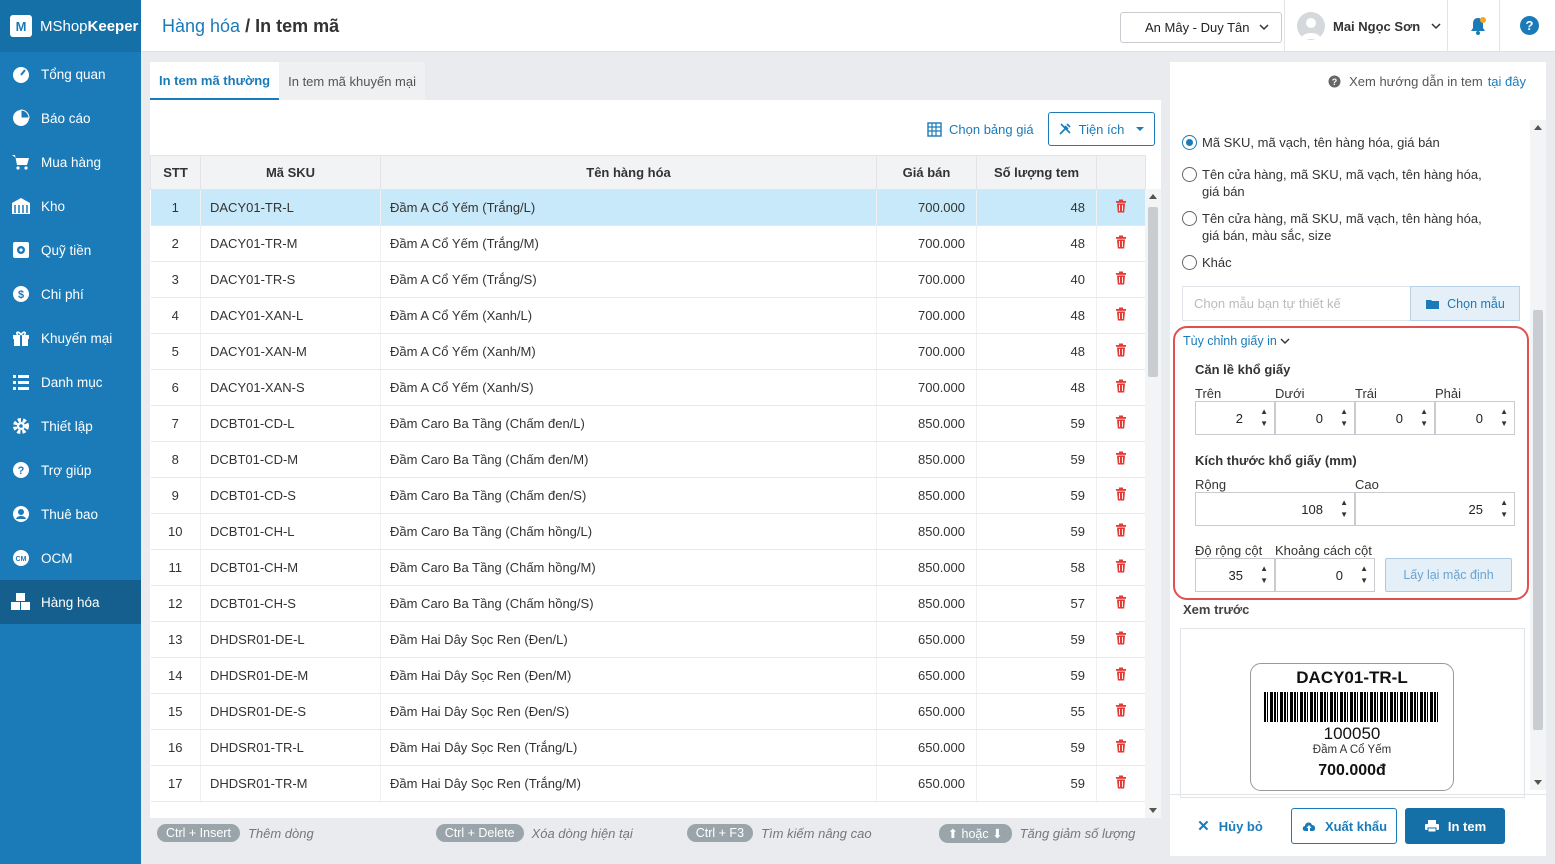  What do you see at coordinates (1529, 25) in the screenshot?
I see `help-icon: ?` at bounding box center [1529, 25].